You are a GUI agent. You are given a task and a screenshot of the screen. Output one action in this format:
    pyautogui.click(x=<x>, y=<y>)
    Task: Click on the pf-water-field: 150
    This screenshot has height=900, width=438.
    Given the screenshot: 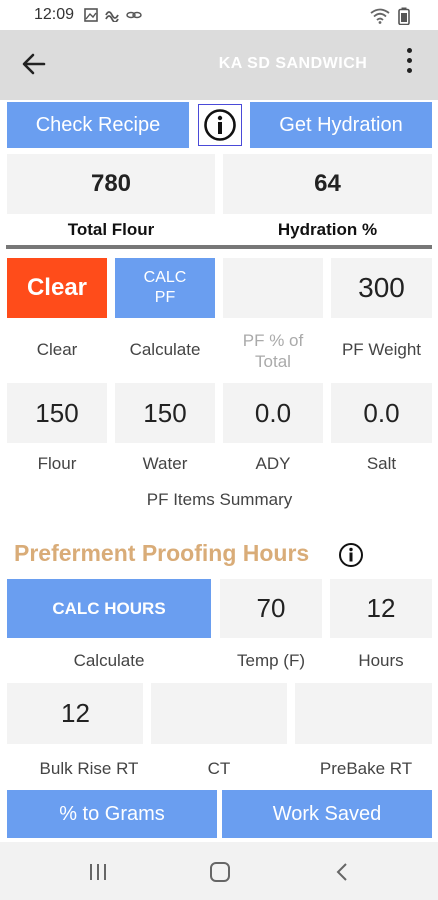 What is the action you would take?
    pyautogui.click(x=165, y=413)
    